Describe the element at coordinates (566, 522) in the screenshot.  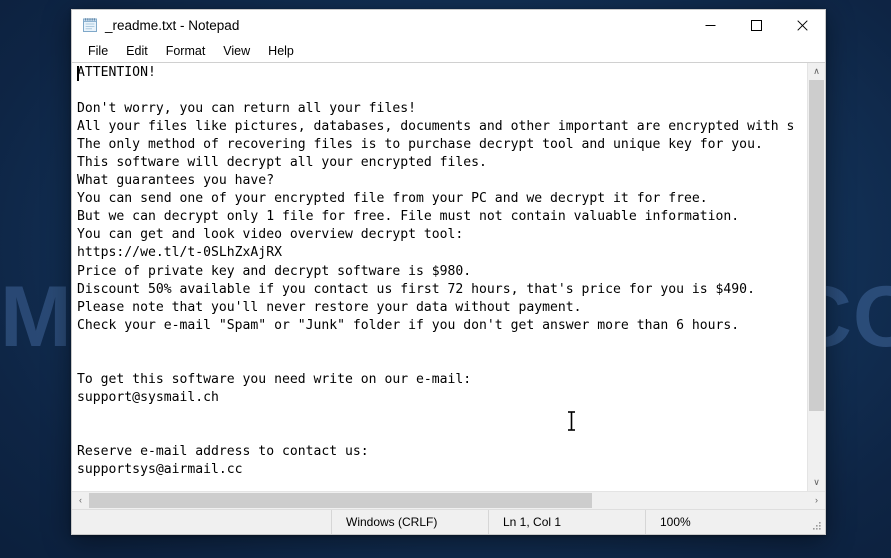
I see `status-cursor-position: Ln 1, Col 1` at that location.